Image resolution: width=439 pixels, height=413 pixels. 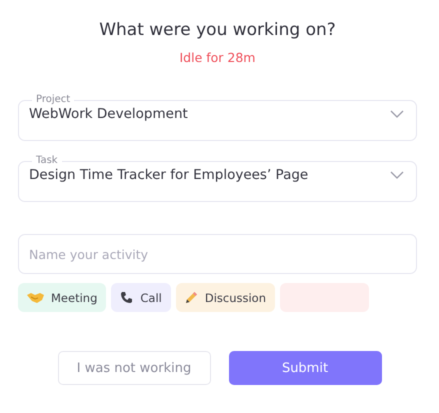 What do you see at coordinates (108, 114) in the screenshot?
I see `field-value: WebWork Development` at bounding box center [108, 114].